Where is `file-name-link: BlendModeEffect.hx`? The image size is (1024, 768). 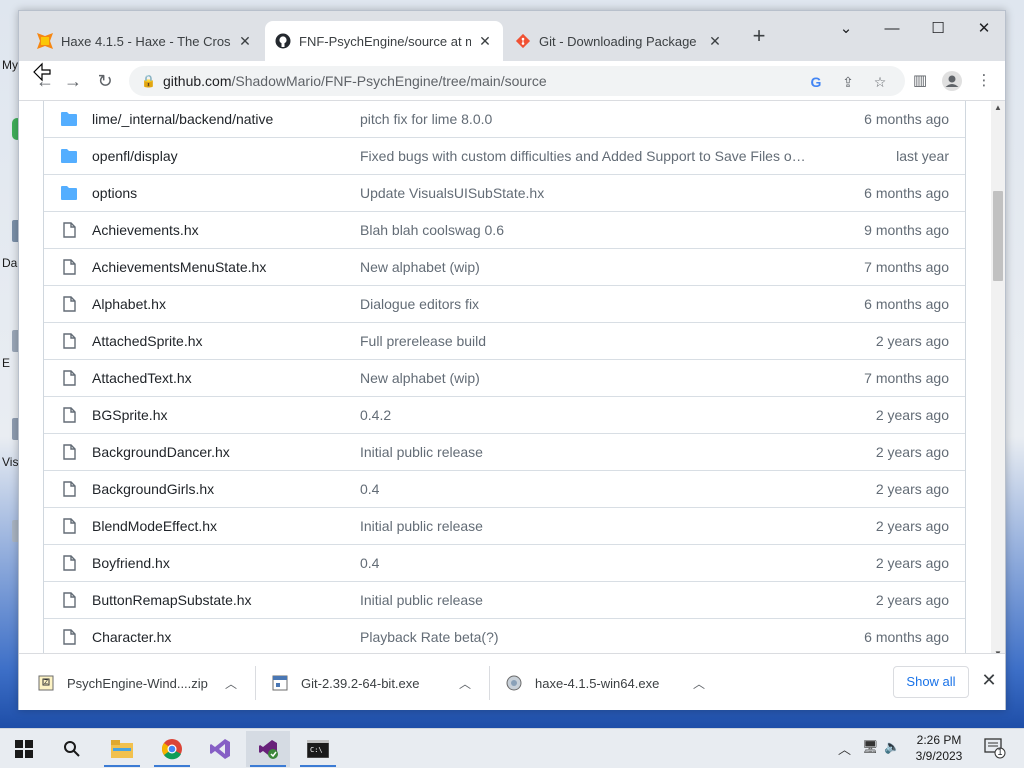
file-name-link: BlendModeEffect.hx is located at coordinates (154, 526).